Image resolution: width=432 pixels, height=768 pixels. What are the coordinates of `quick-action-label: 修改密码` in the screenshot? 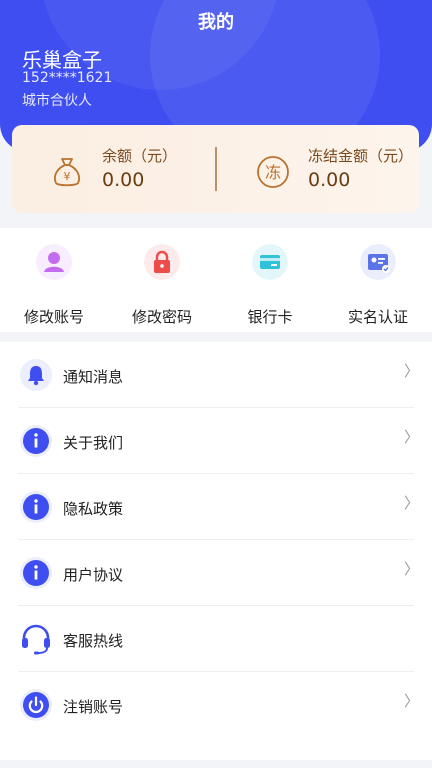 It's located at (161, 317).